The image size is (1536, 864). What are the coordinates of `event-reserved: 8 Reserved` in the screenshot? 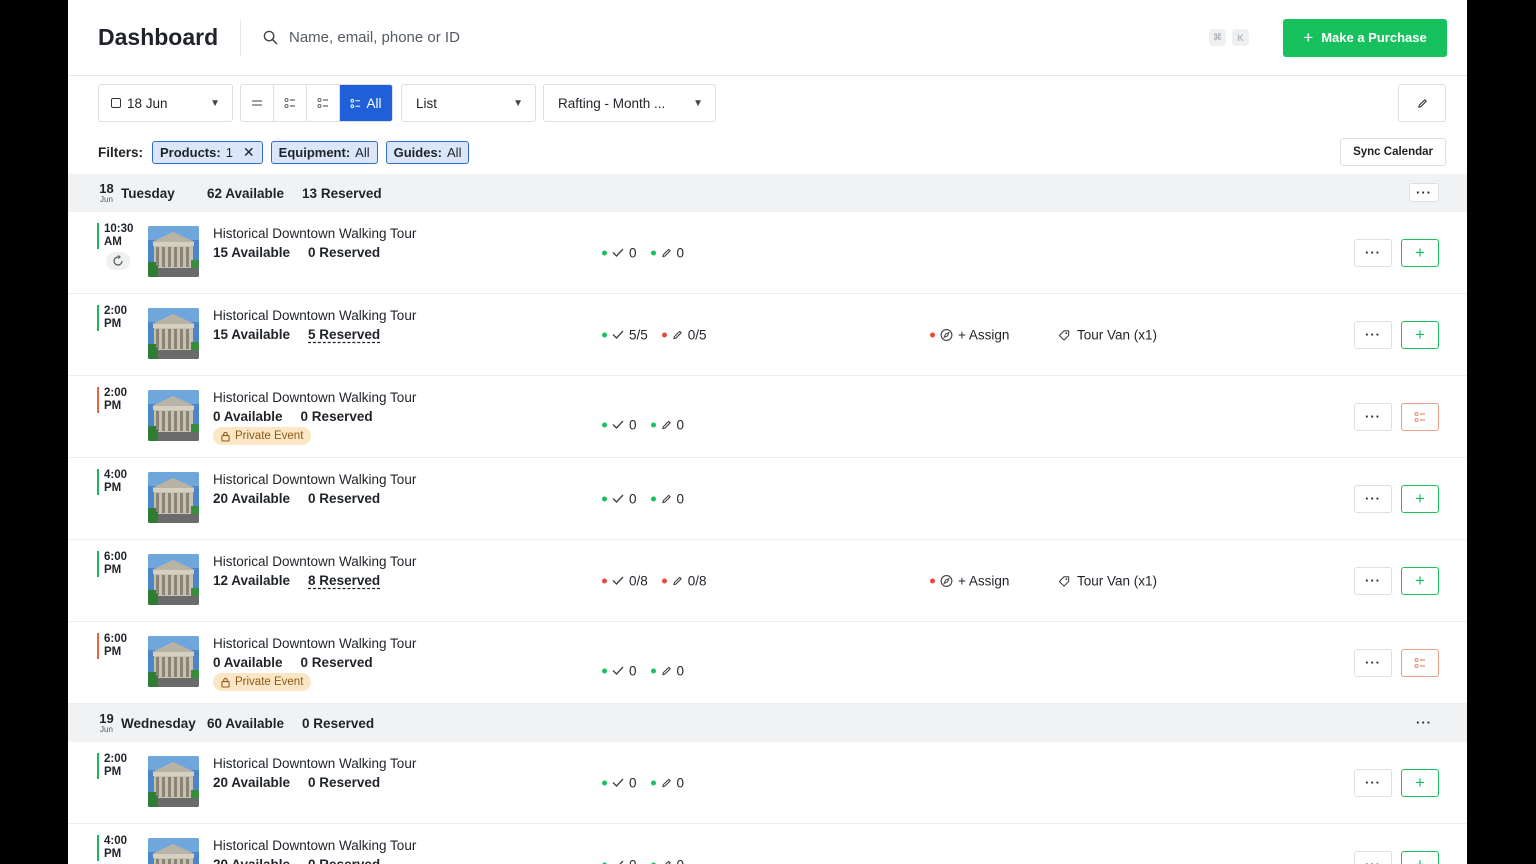 It's located at (344, 580).